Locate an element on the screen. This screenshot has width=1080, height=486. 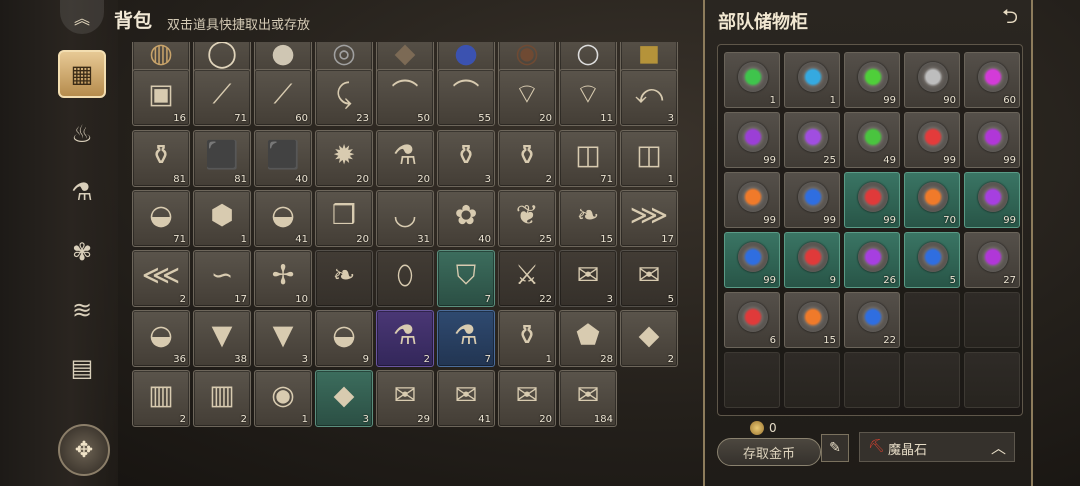
backpack-slot: ◉ 1 is located at coordinates (283, 398).